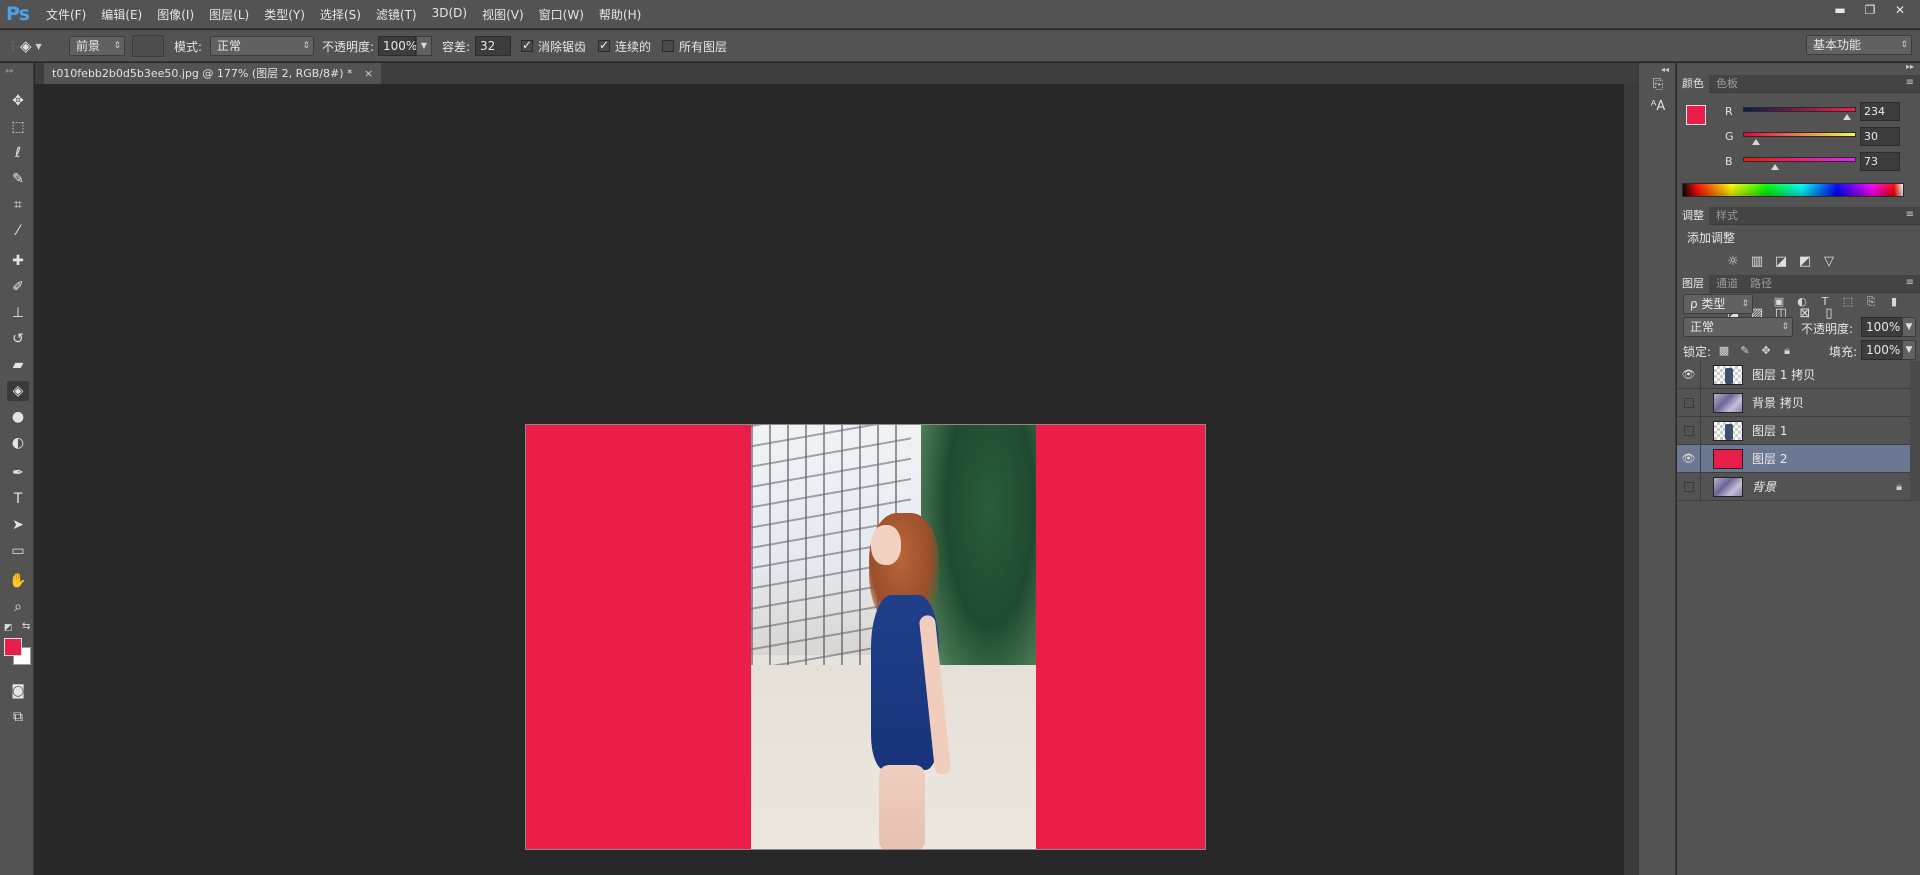  Describe the element at coordinates (1727, 284) in the screenshot. I see `tab-channels: 通道` at that location.